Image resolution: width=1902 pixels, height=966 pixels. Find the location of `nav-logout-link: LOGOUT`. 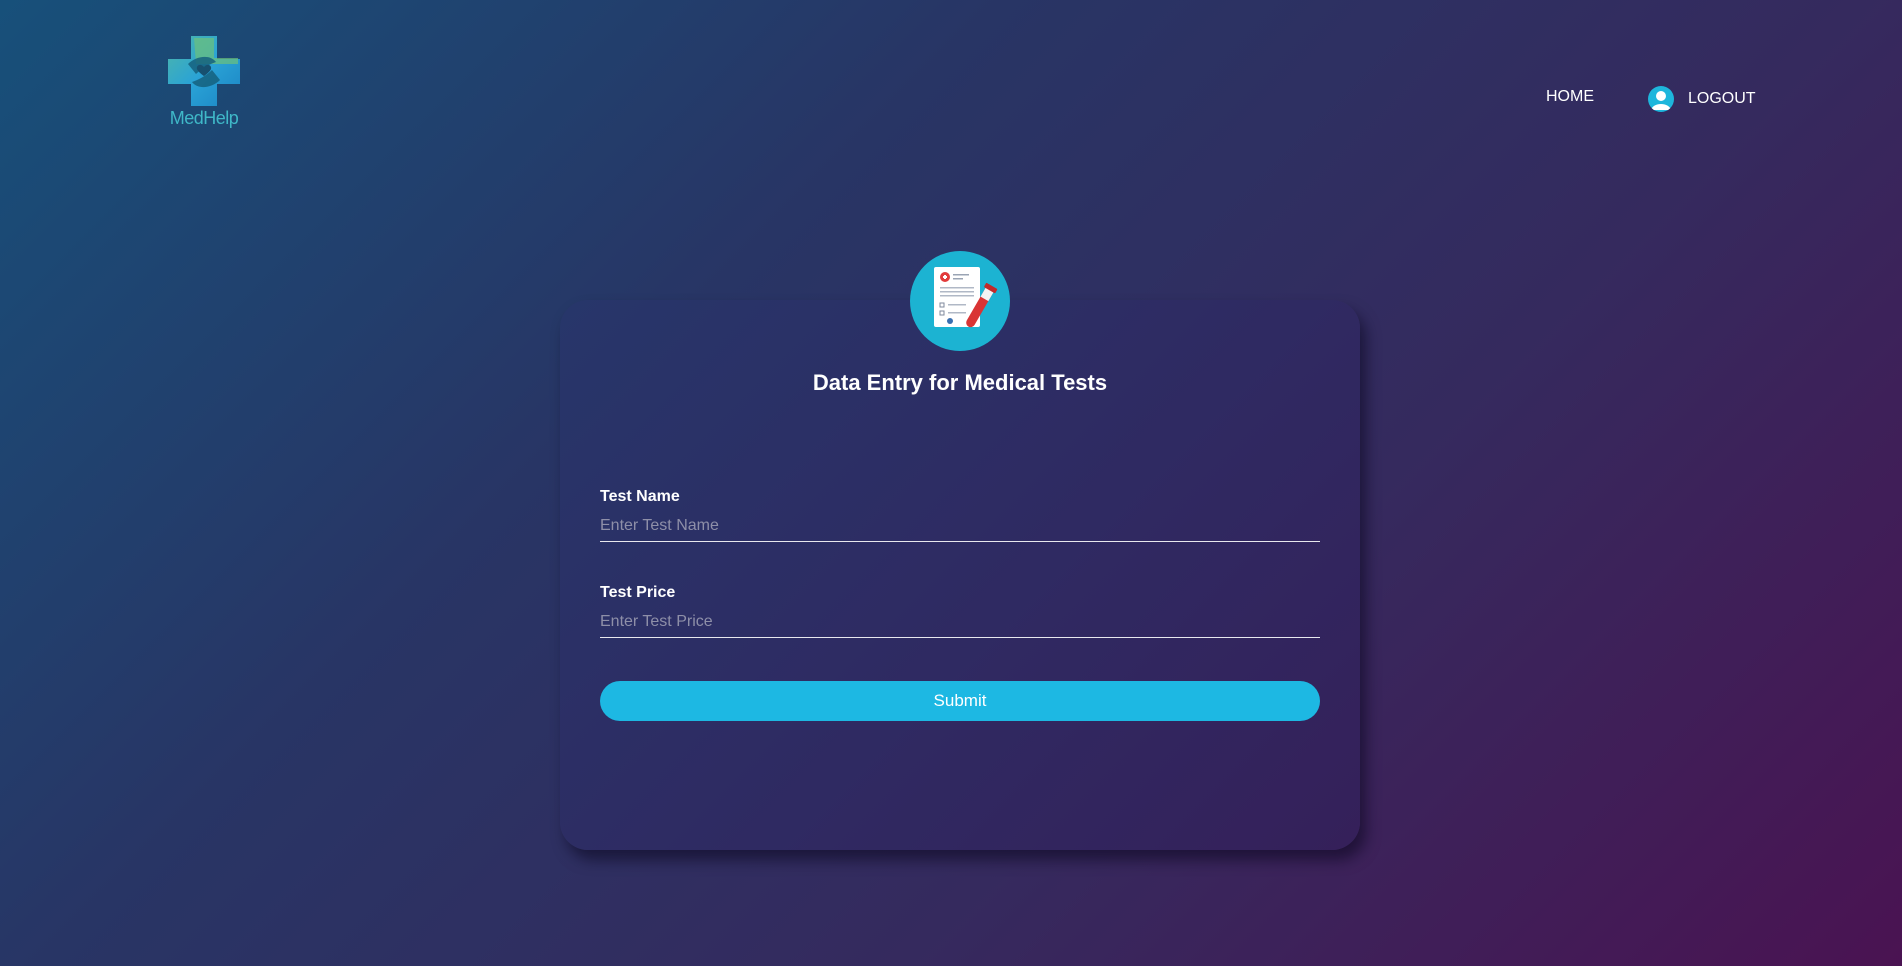

nav-logout-link: LOGOUT is located at coordinates (1702, 99).